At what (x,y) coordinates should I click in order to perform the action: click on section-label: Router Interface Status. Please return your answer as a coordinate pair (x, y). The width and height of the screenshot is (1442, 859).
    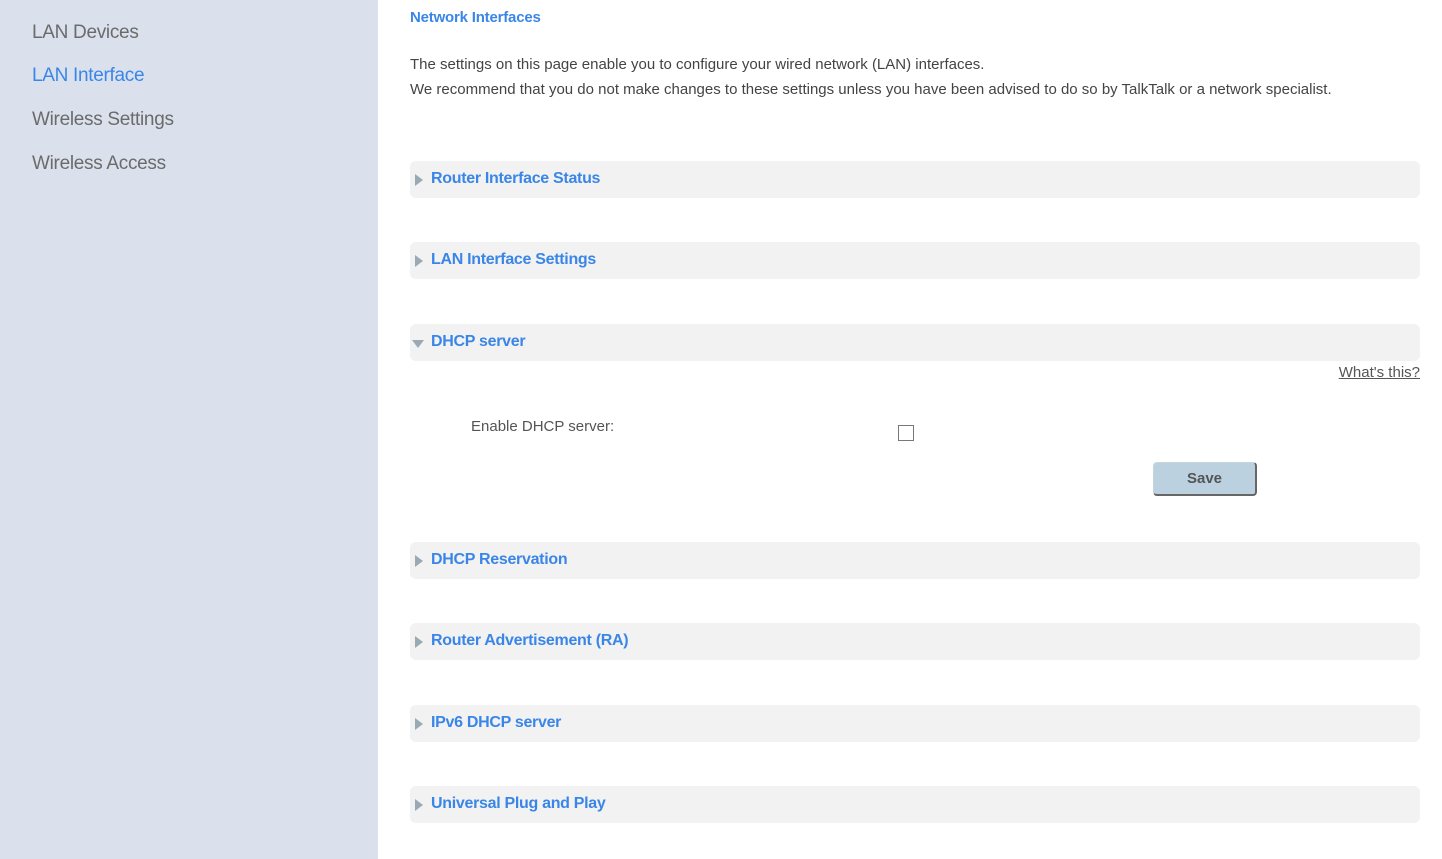
    Looking at the image, I should click on (516, 178).